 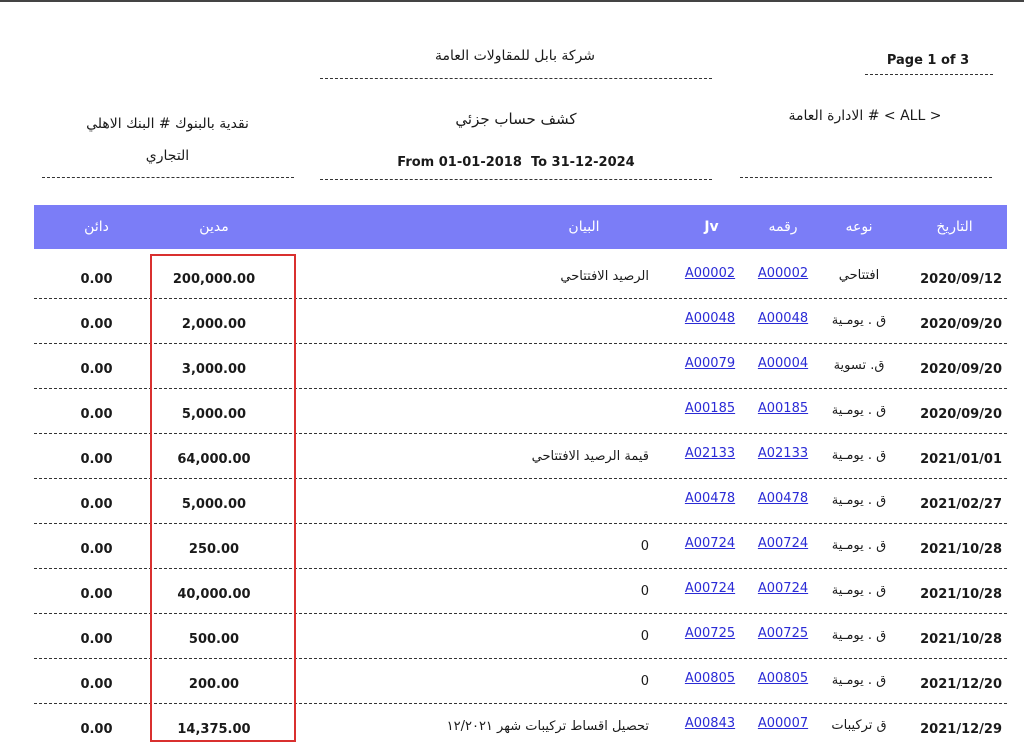 I want to click on type-cell: ق تركيبات, so click(x=859, y=725).